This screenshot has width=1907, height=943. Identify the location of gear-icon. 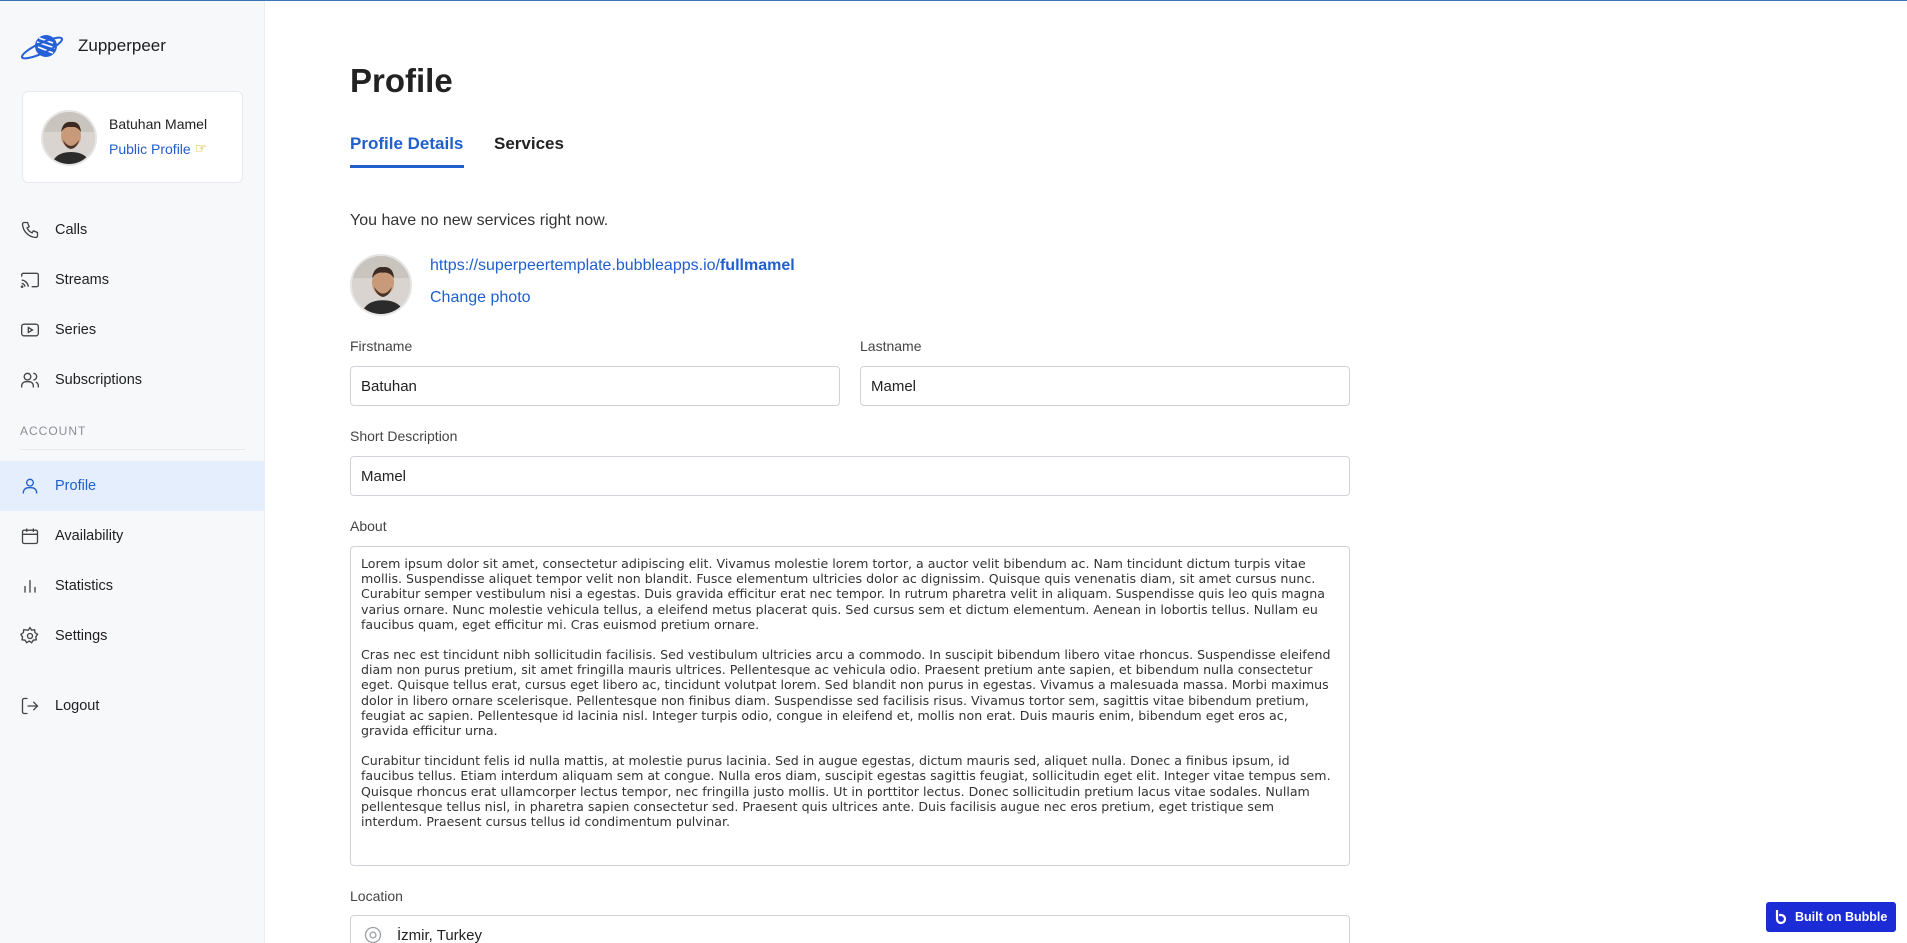
(29, 635).